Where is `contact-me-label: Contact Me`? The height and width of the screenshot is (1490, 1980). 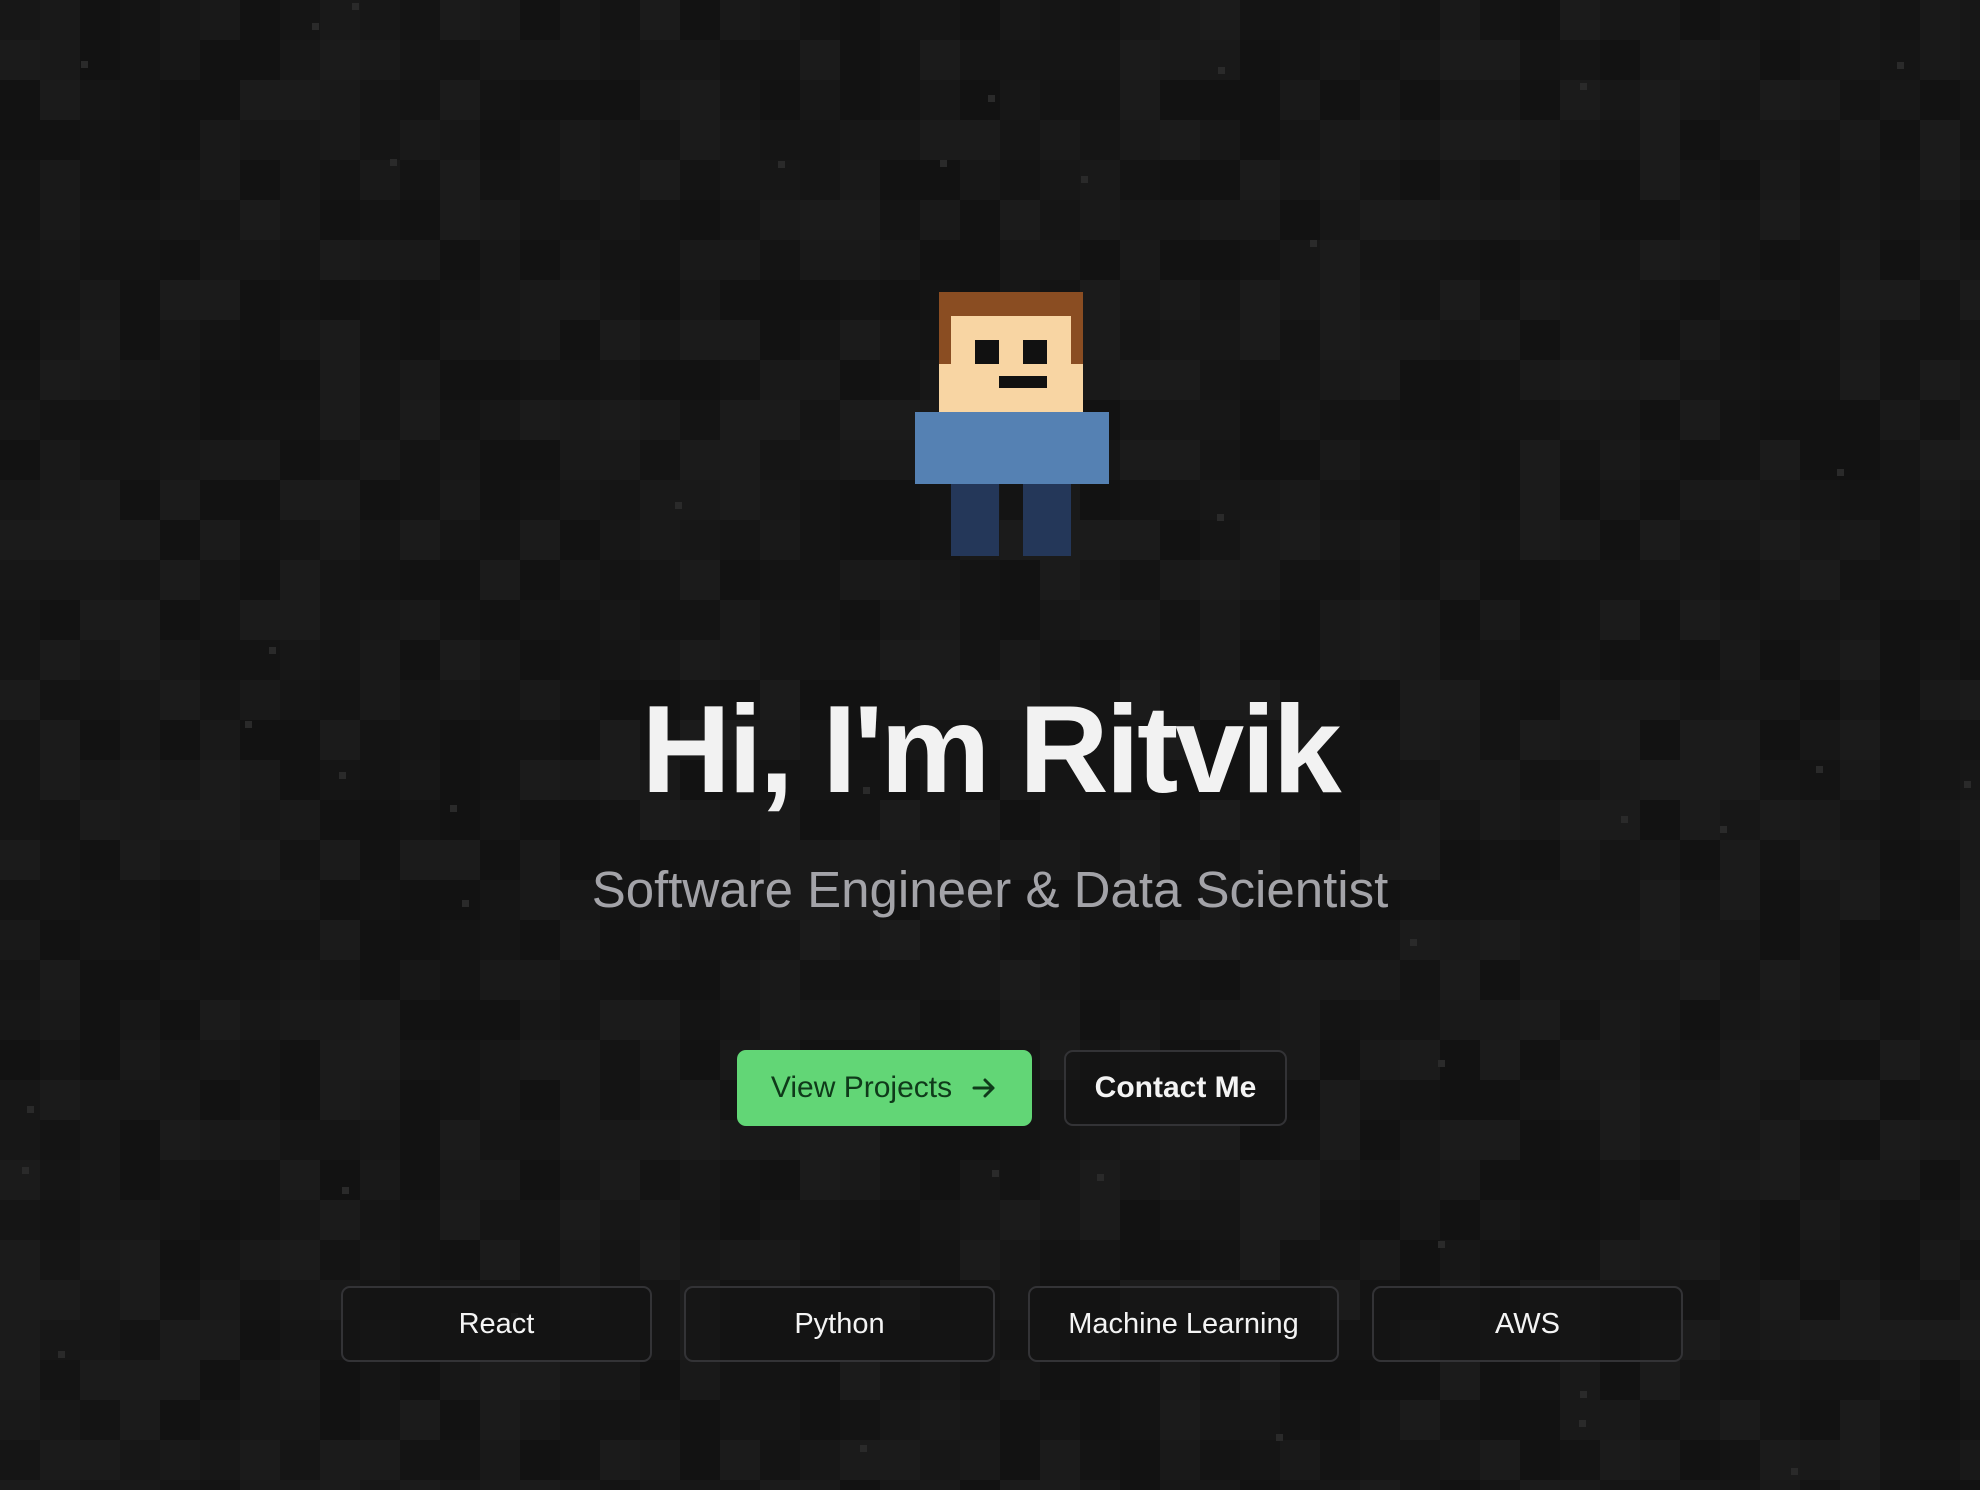 contact-me-label: Contact Me is located at coordinates (1175, 1087).